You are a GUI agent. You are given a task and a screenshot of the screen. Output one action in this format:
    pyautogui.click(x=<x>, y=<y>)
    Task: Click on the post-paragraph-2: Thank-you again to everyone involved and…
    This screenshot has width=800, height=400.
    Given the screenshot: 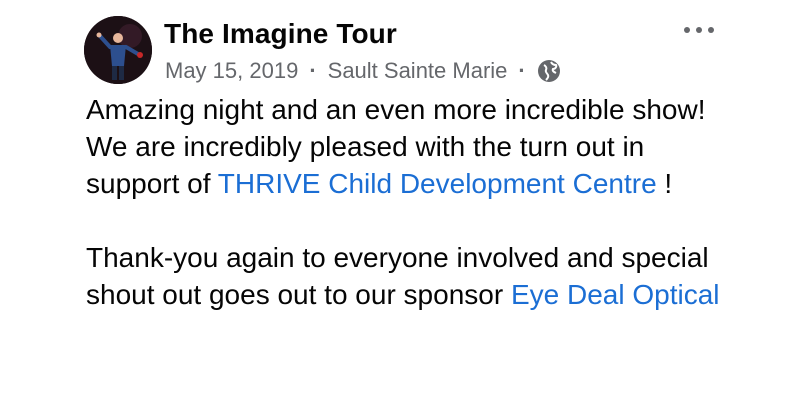 What is the action you would take?
    pyautogui.click(x=406, y=276)
    